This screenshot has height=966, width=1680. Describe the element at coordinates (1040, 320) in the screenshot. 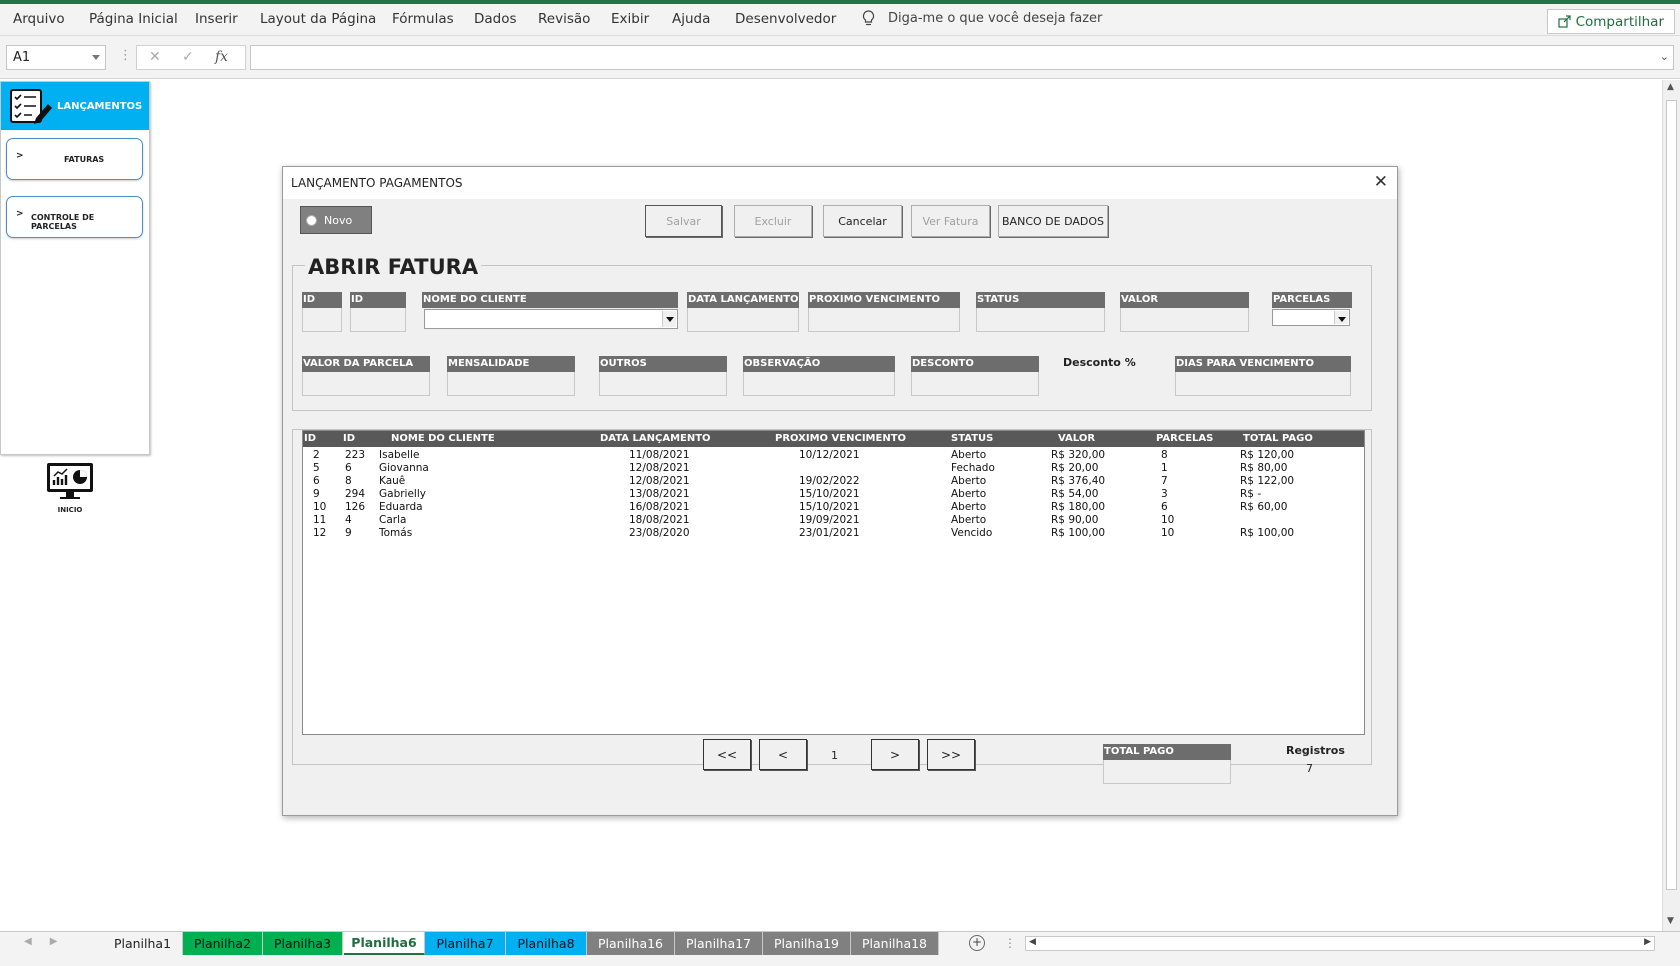

I see `status-field` at that location.